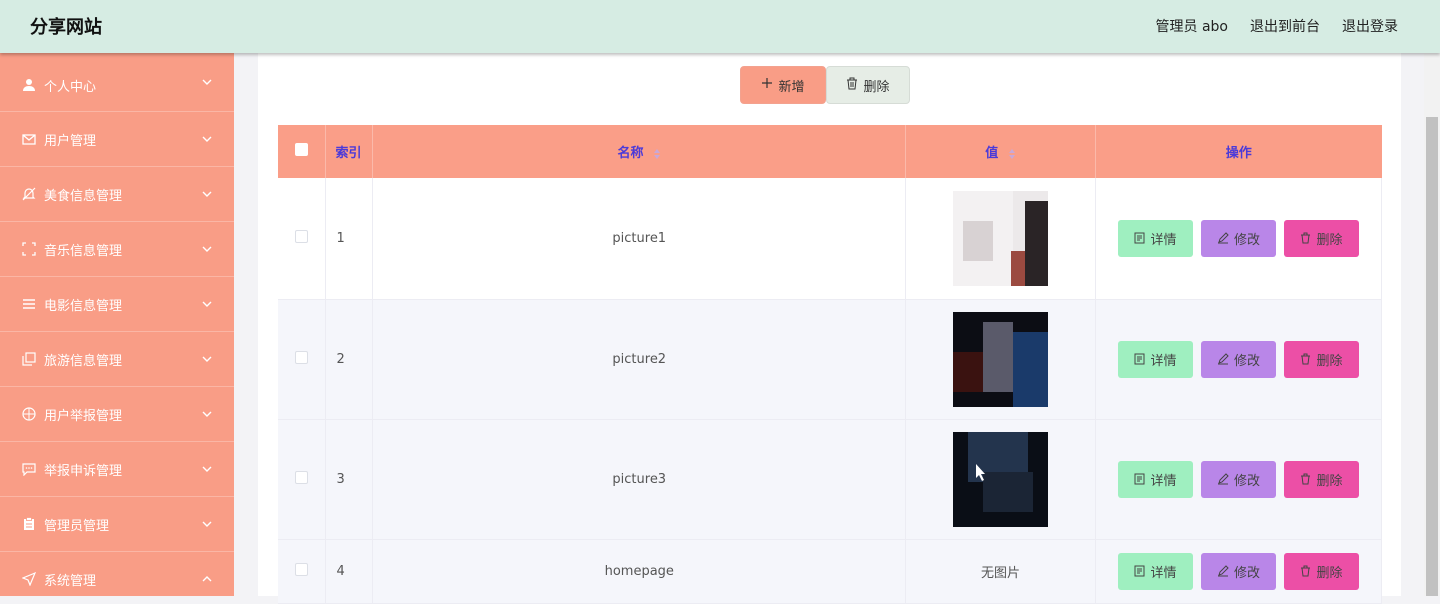 This screenshot has height=604, width=1440. Describe the element at coordinates (639, 239) in the screenshot. I see `row-name: picture1` at that location.